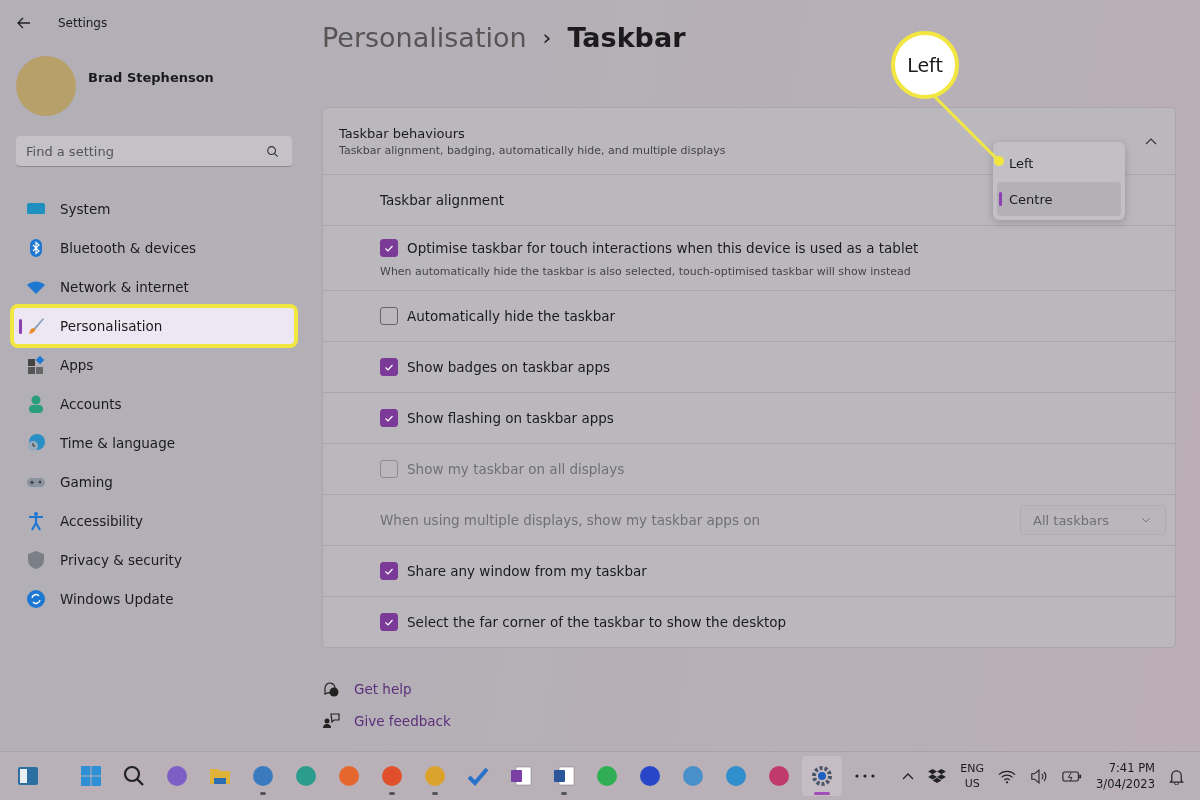 The width and height of the screenshot is (1200, 800). What do you see at coordinates (972, 776) in the screenshot?
I see `language-indicator: ENG US` at bounding box center [972, 776].